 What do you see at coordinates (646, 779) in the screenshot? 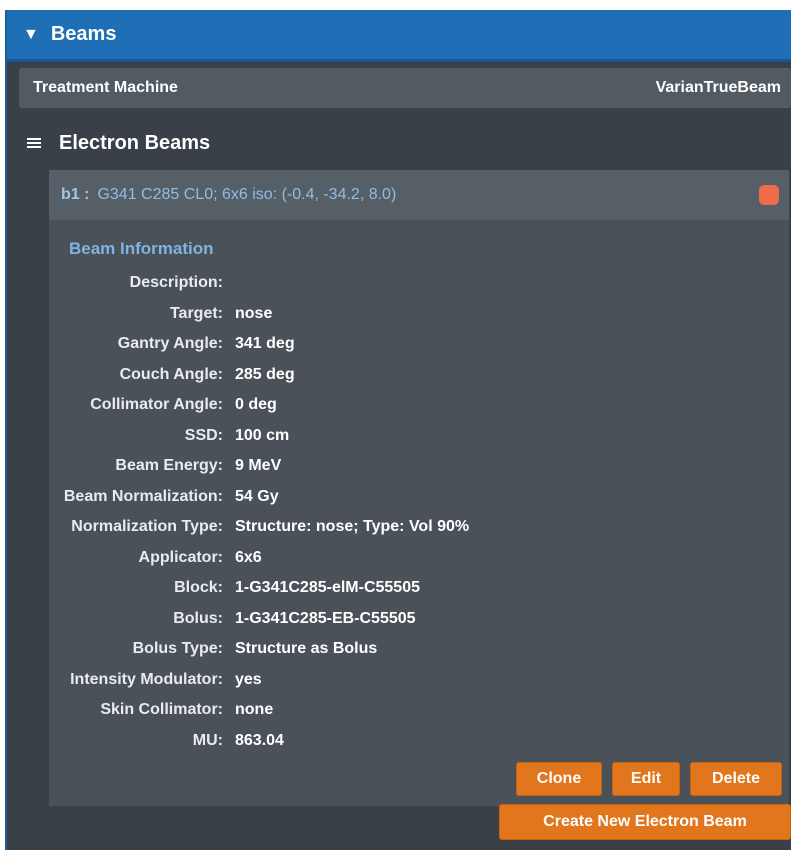
I see `edit-button: Edit` at bounding box center [646, 779].